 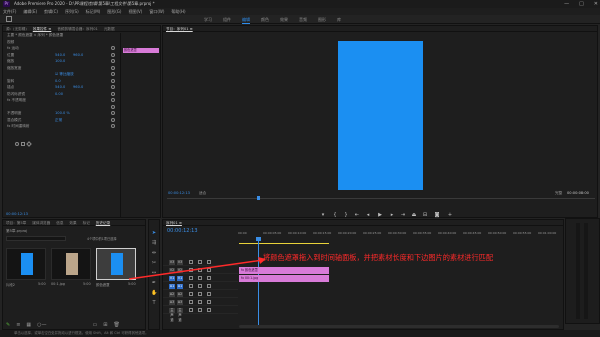 I want to click on step-back-icon: ◂, so click(x=368, y=215).